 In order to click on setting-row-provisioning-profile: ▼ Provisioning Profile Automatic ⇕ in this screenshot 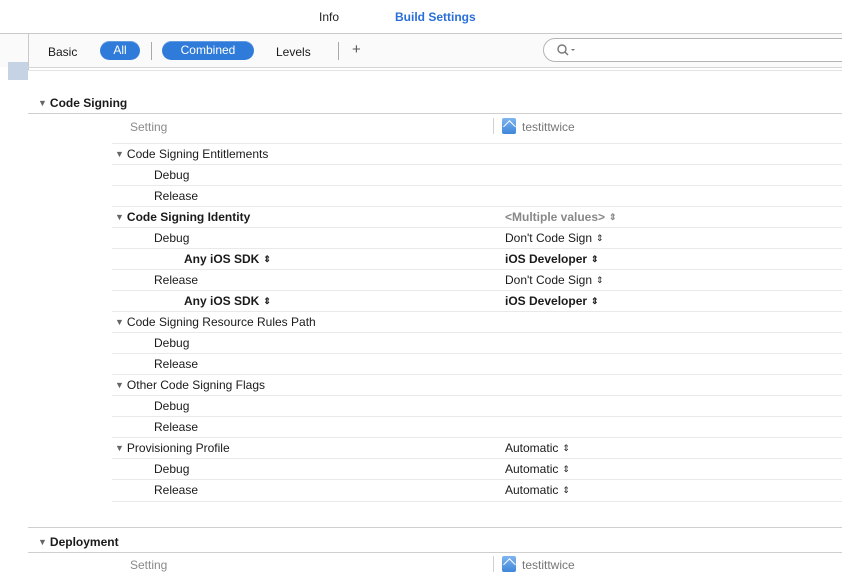, I will do `click(477, 448)`.